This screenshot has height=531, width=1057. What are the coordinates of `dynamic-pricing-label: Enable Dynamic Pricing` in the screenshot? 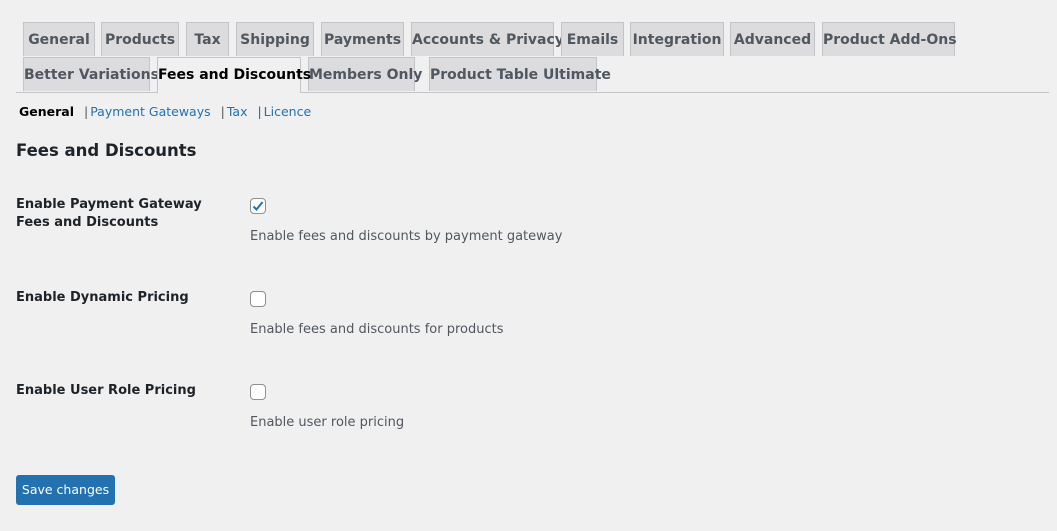 It's located at (102, 297).